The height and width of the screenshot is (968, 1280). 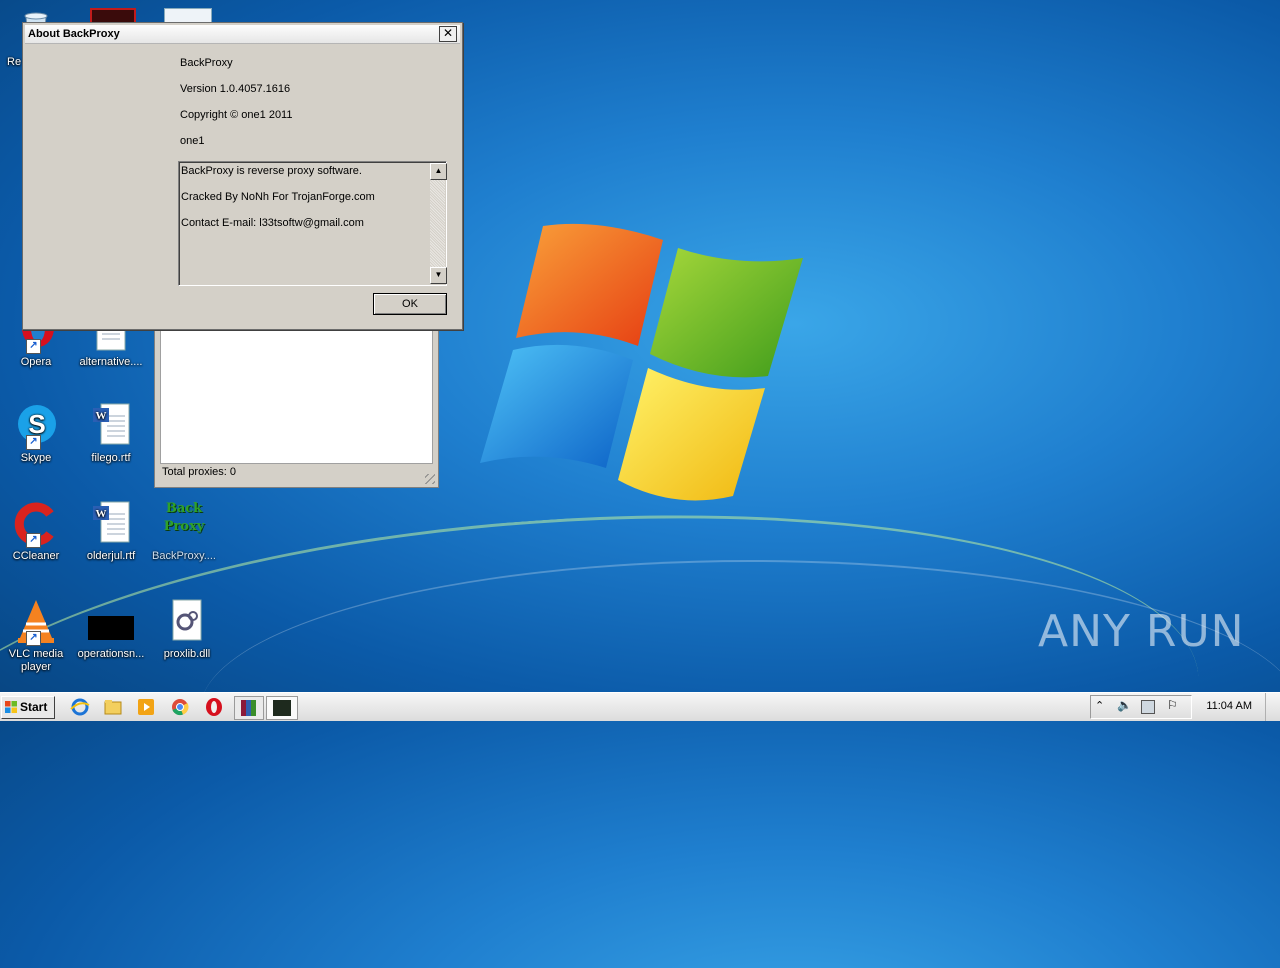 I want to click on desktop-icon-proxlib: proxlib.dll, so click(x=187, y=629).